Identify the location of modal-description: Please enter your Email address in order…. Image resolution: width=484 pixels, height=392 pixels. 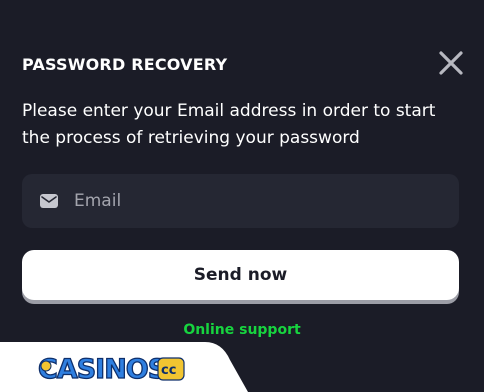
(229, 124).